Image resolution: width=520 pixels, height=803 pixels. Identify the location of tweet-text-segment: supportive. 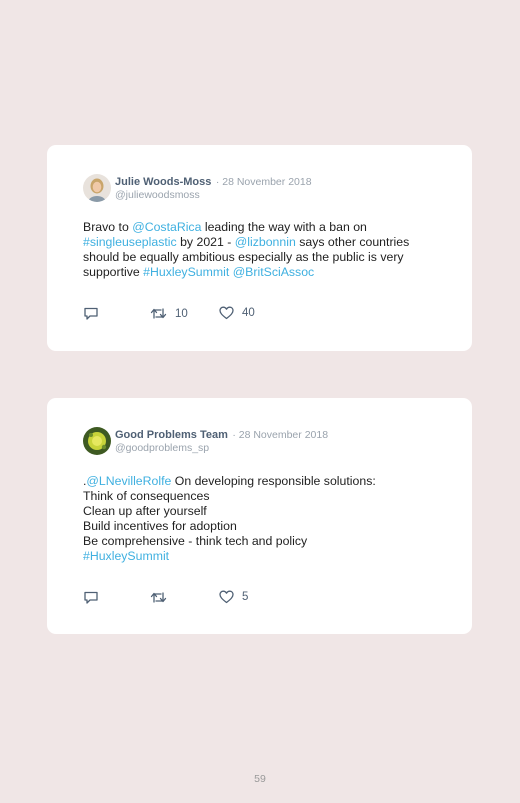
(113, 272).